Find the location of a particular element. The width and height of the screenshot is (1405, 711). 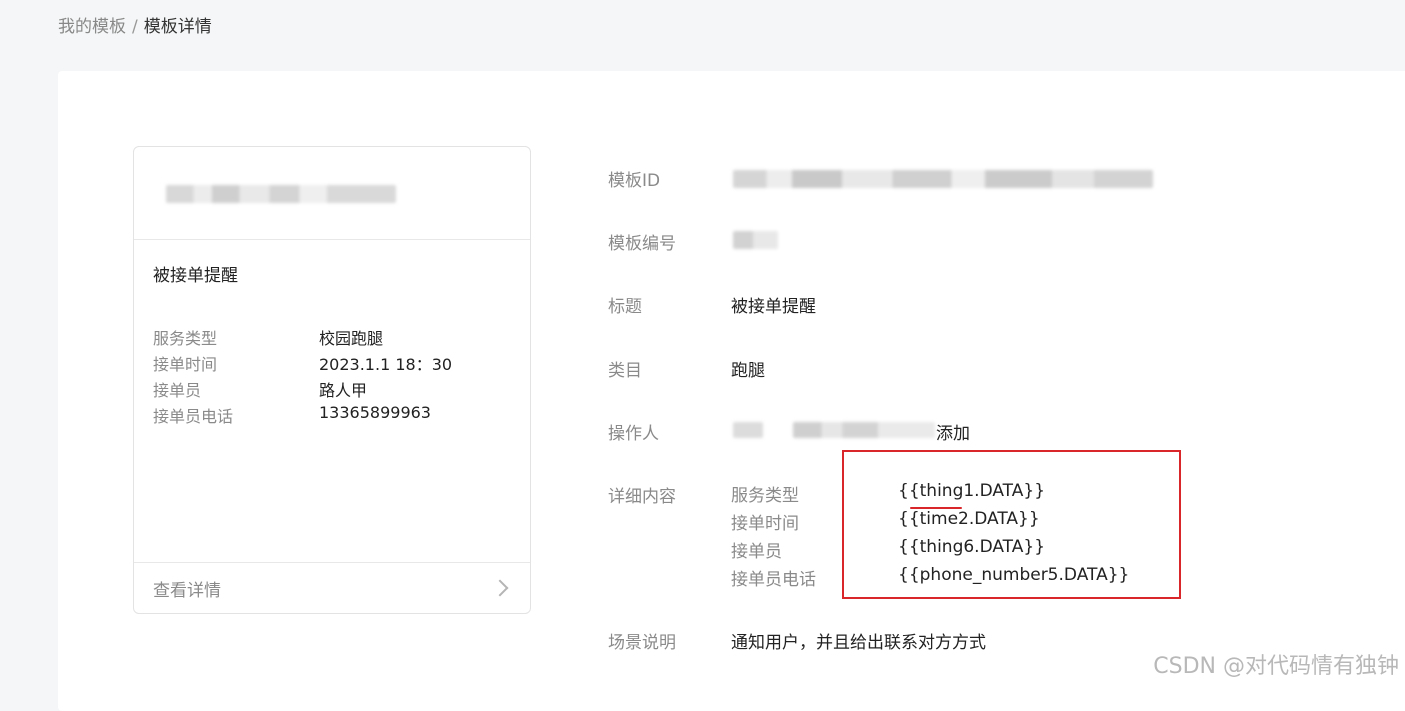

card-row-label: 接单员电话 is located at coordinates (193, 416).